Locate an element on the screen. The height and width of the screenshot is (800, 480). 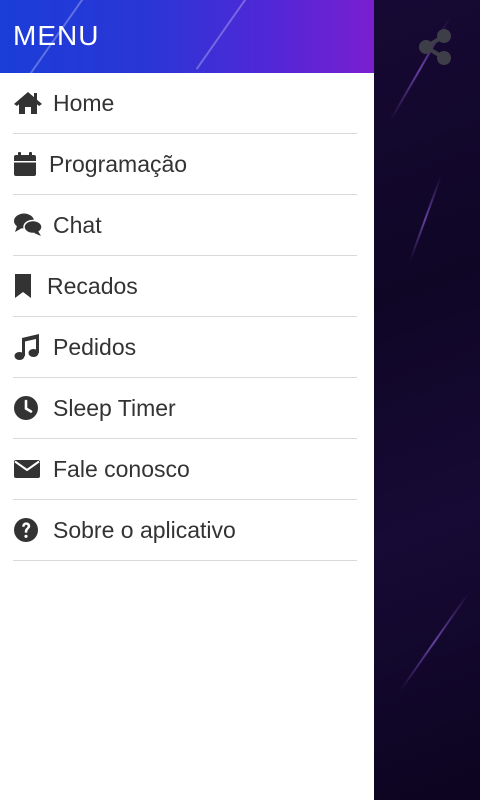
menu-label: Sleep Timer is located at coordinates (114, 407).